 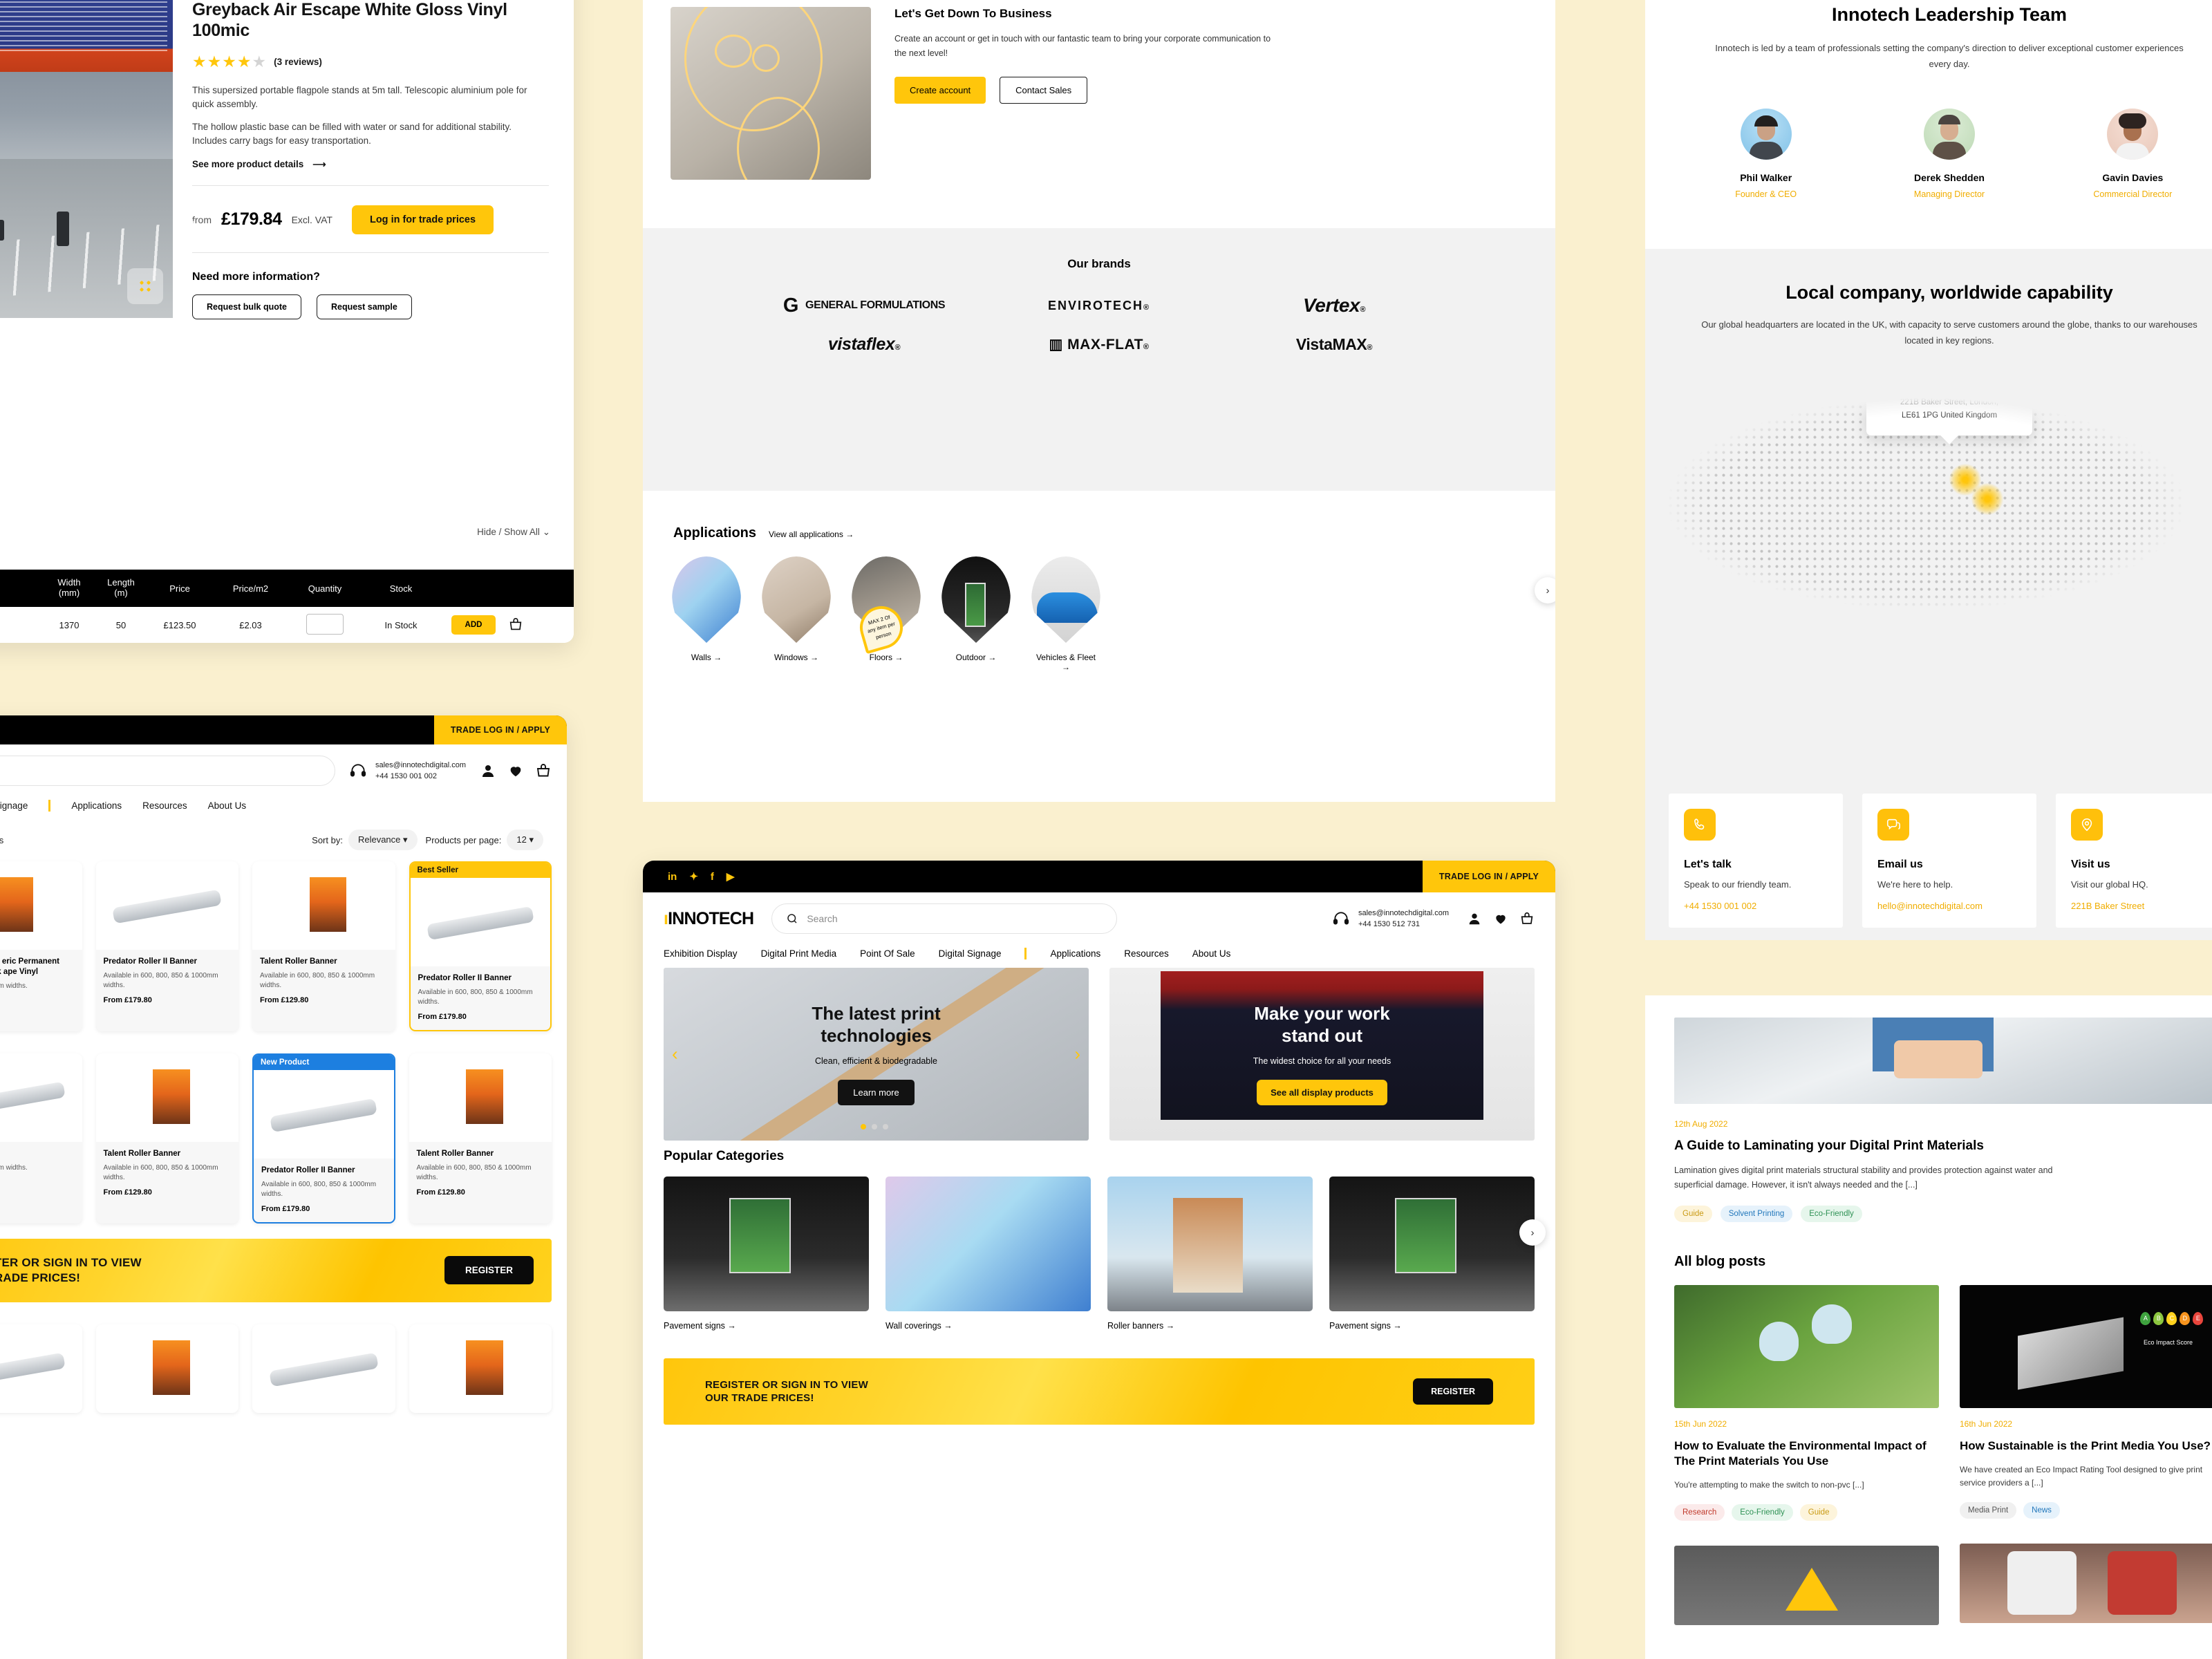 I want to click on support-phone: +44 1530 512 731, so click(x=1403, y=924).